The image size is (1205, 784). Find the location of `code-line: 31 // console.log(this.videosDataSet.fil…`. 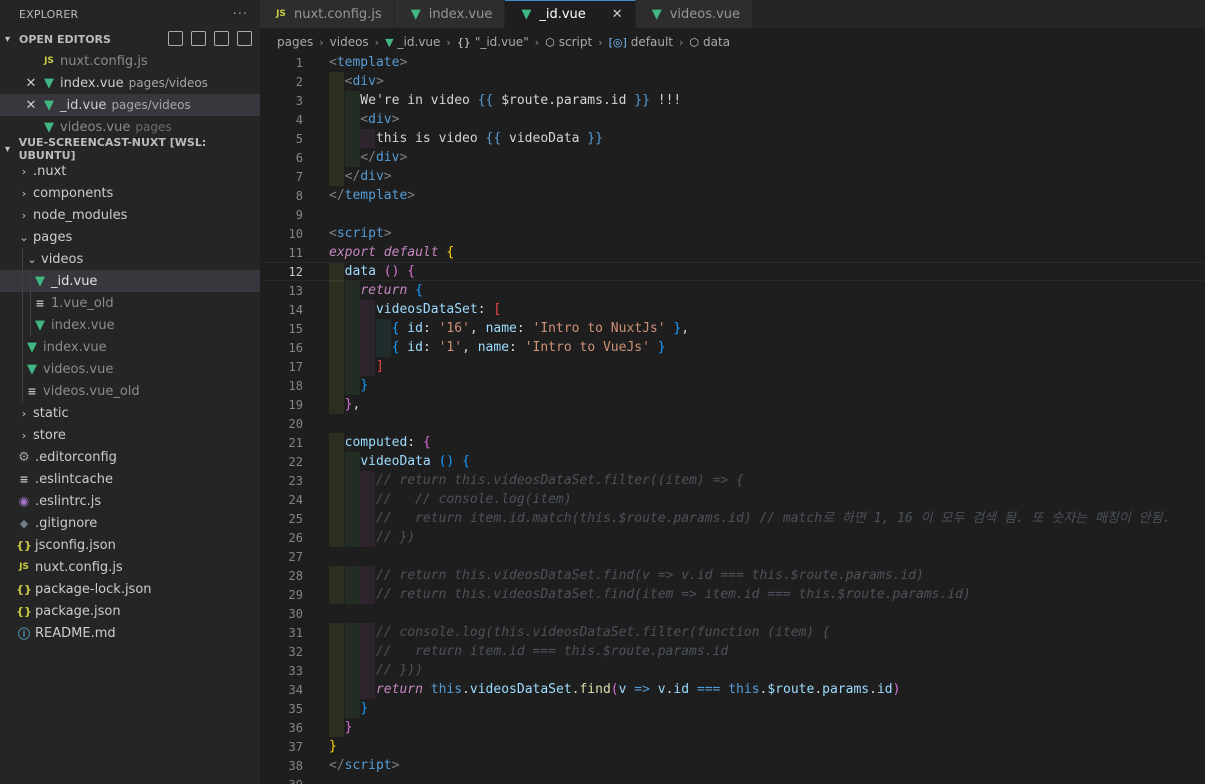

code-line: 31 // console.log(this.videosDataSet.fil… is located at coordinates (732, 632).